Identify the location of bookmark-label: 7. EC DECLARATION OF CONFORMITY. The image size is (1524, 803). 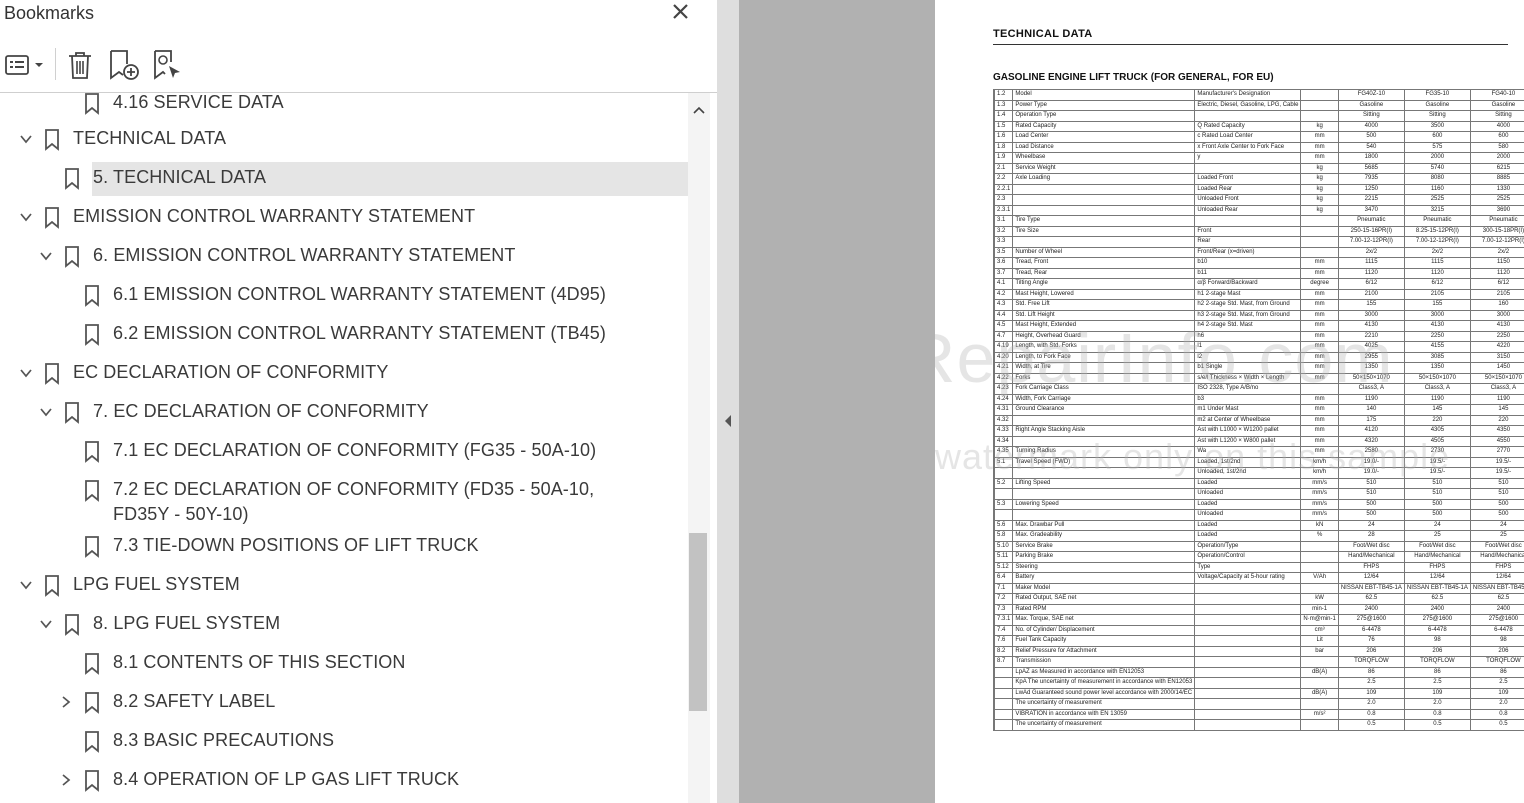
(261, 411).